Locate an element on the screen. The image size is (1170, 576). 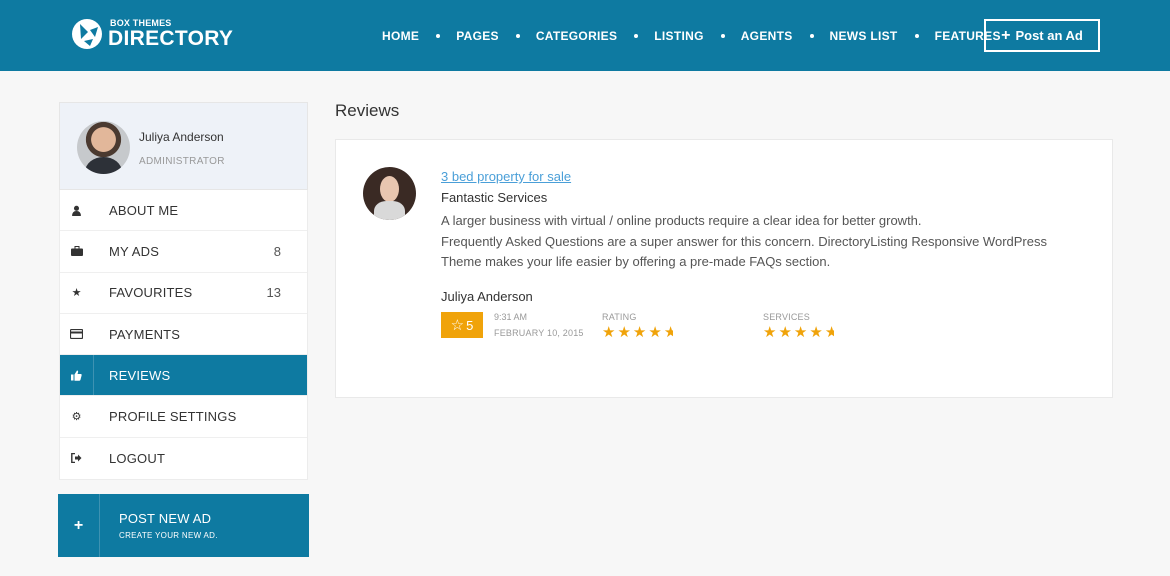
nav-pages: PAGES is located at coordinates (477, 36).